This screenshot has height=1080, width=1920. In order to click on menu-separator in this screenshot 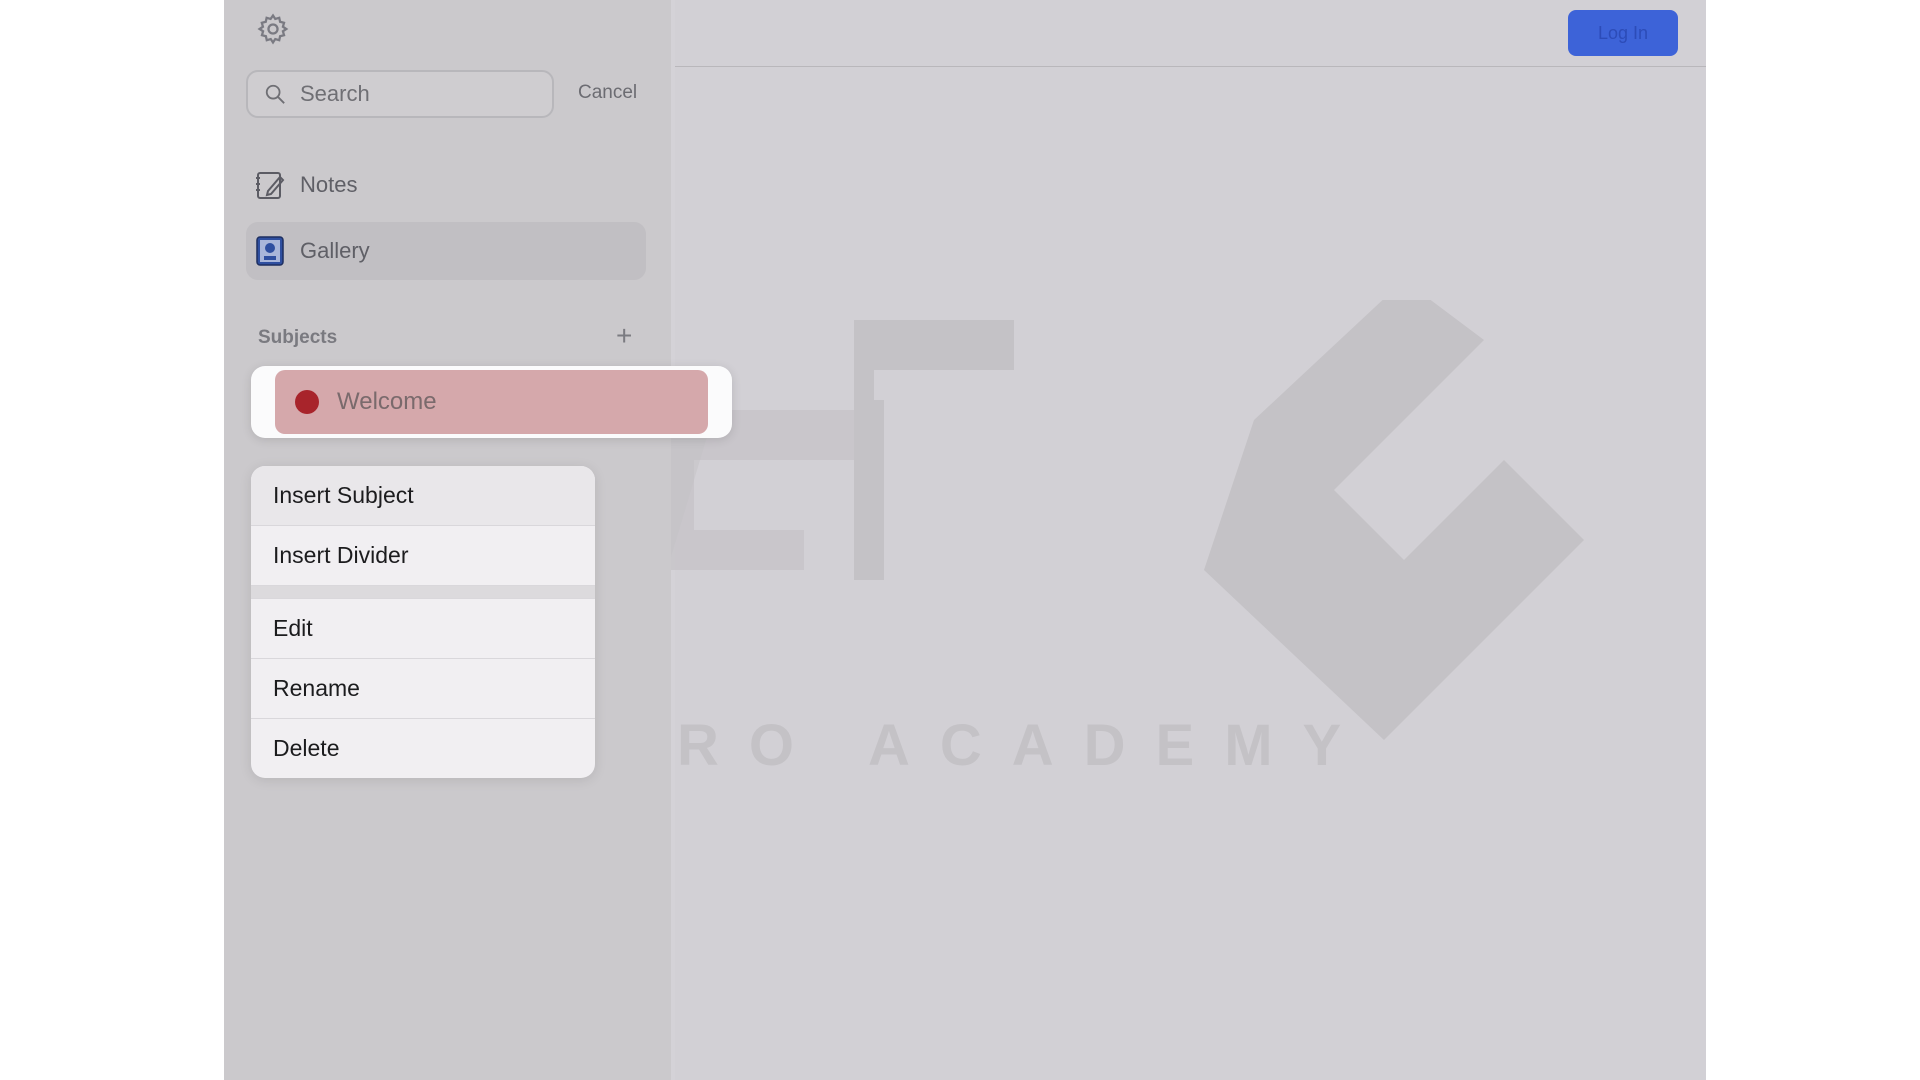, I will do `click(423, 592)`.